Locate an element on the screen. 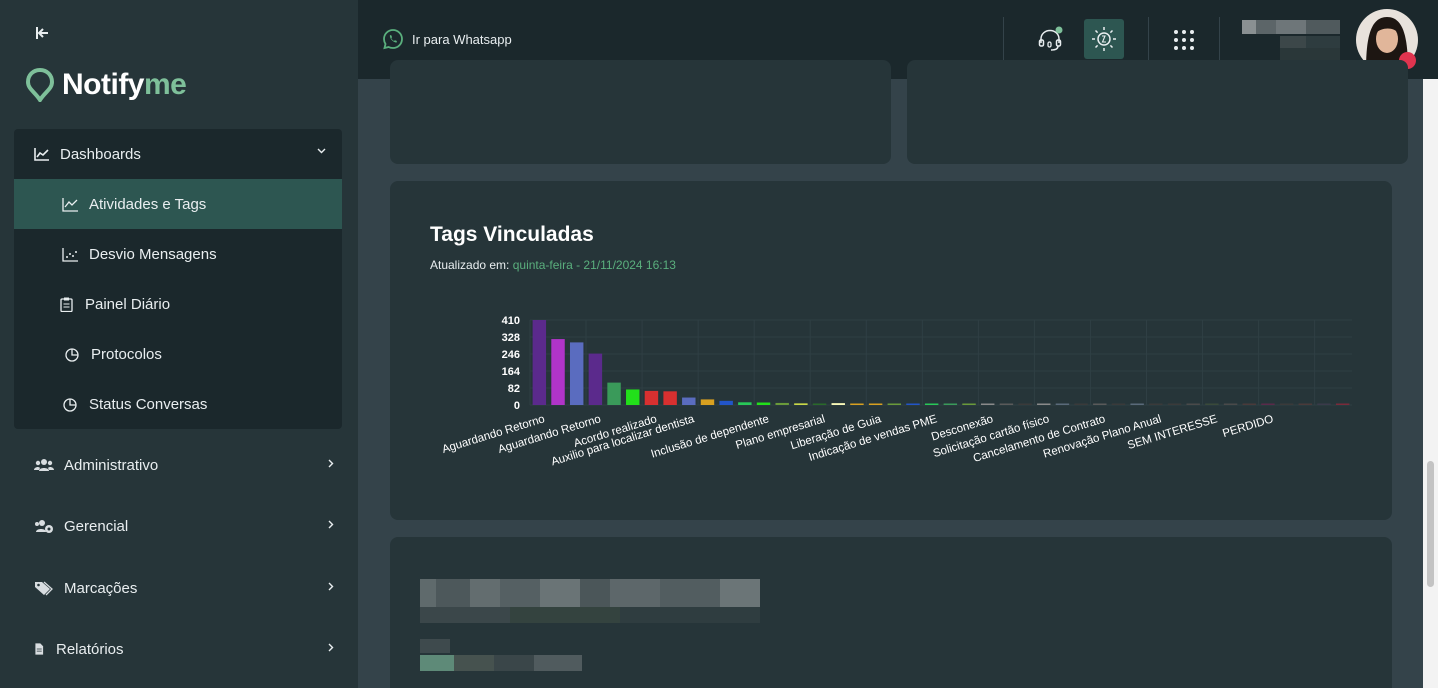 The height and width of the screenshot is (688, 1438). card-top-right is located at coordinates (1157, 112).